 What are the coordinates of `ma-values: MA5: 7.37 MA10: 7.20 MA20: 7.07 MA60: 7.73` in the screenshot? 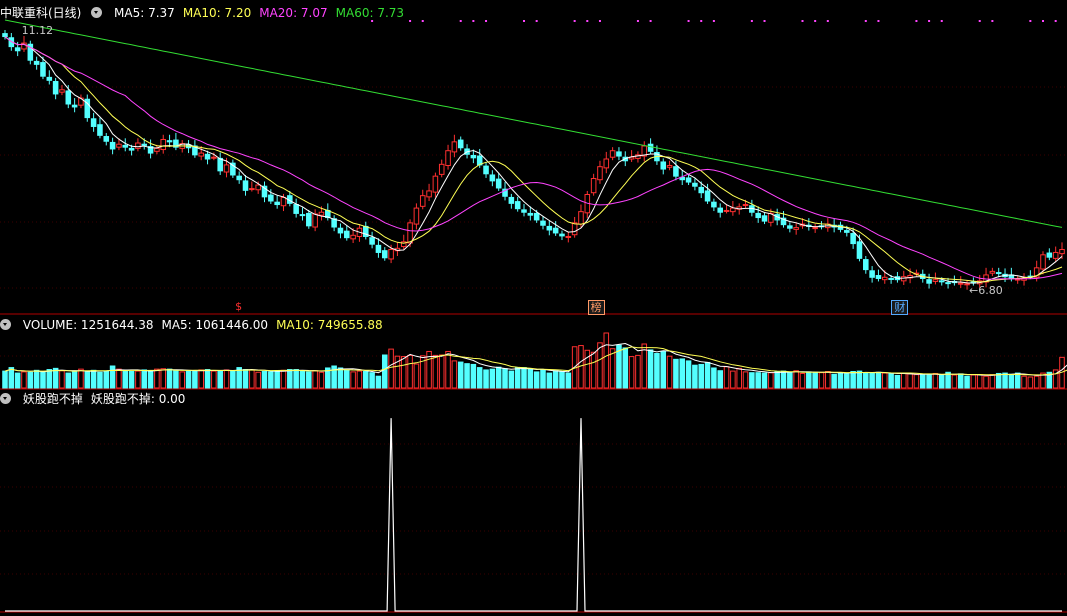 It's located at (263, 13).